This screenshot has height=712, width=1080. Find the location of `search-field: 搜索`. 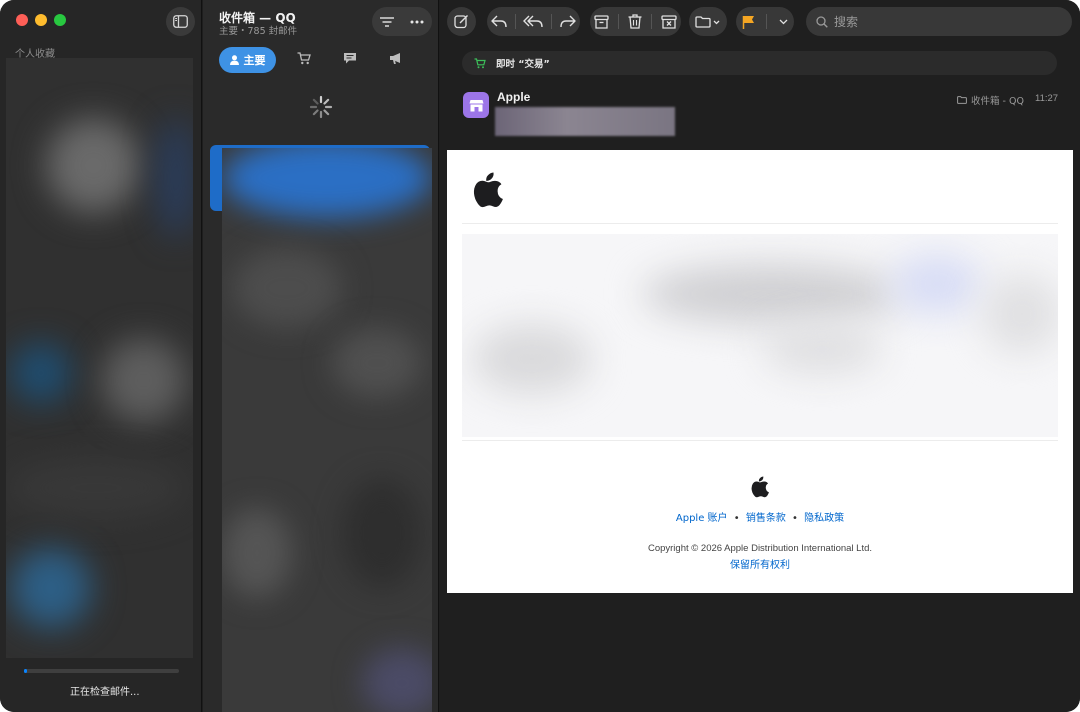

search-field: 搜索 is located at coordinates (939, 21).